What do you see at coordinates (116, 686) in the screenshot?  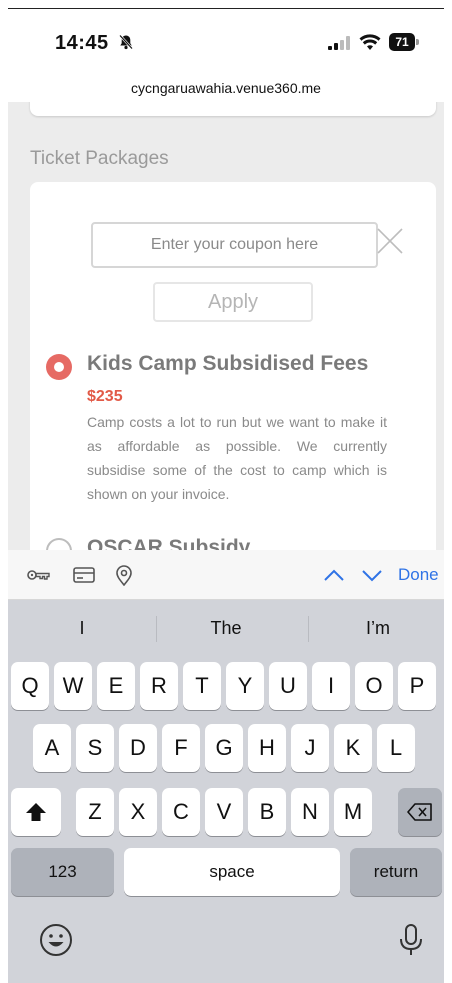 I see `key-e: E` at bounding box center [116, 686].